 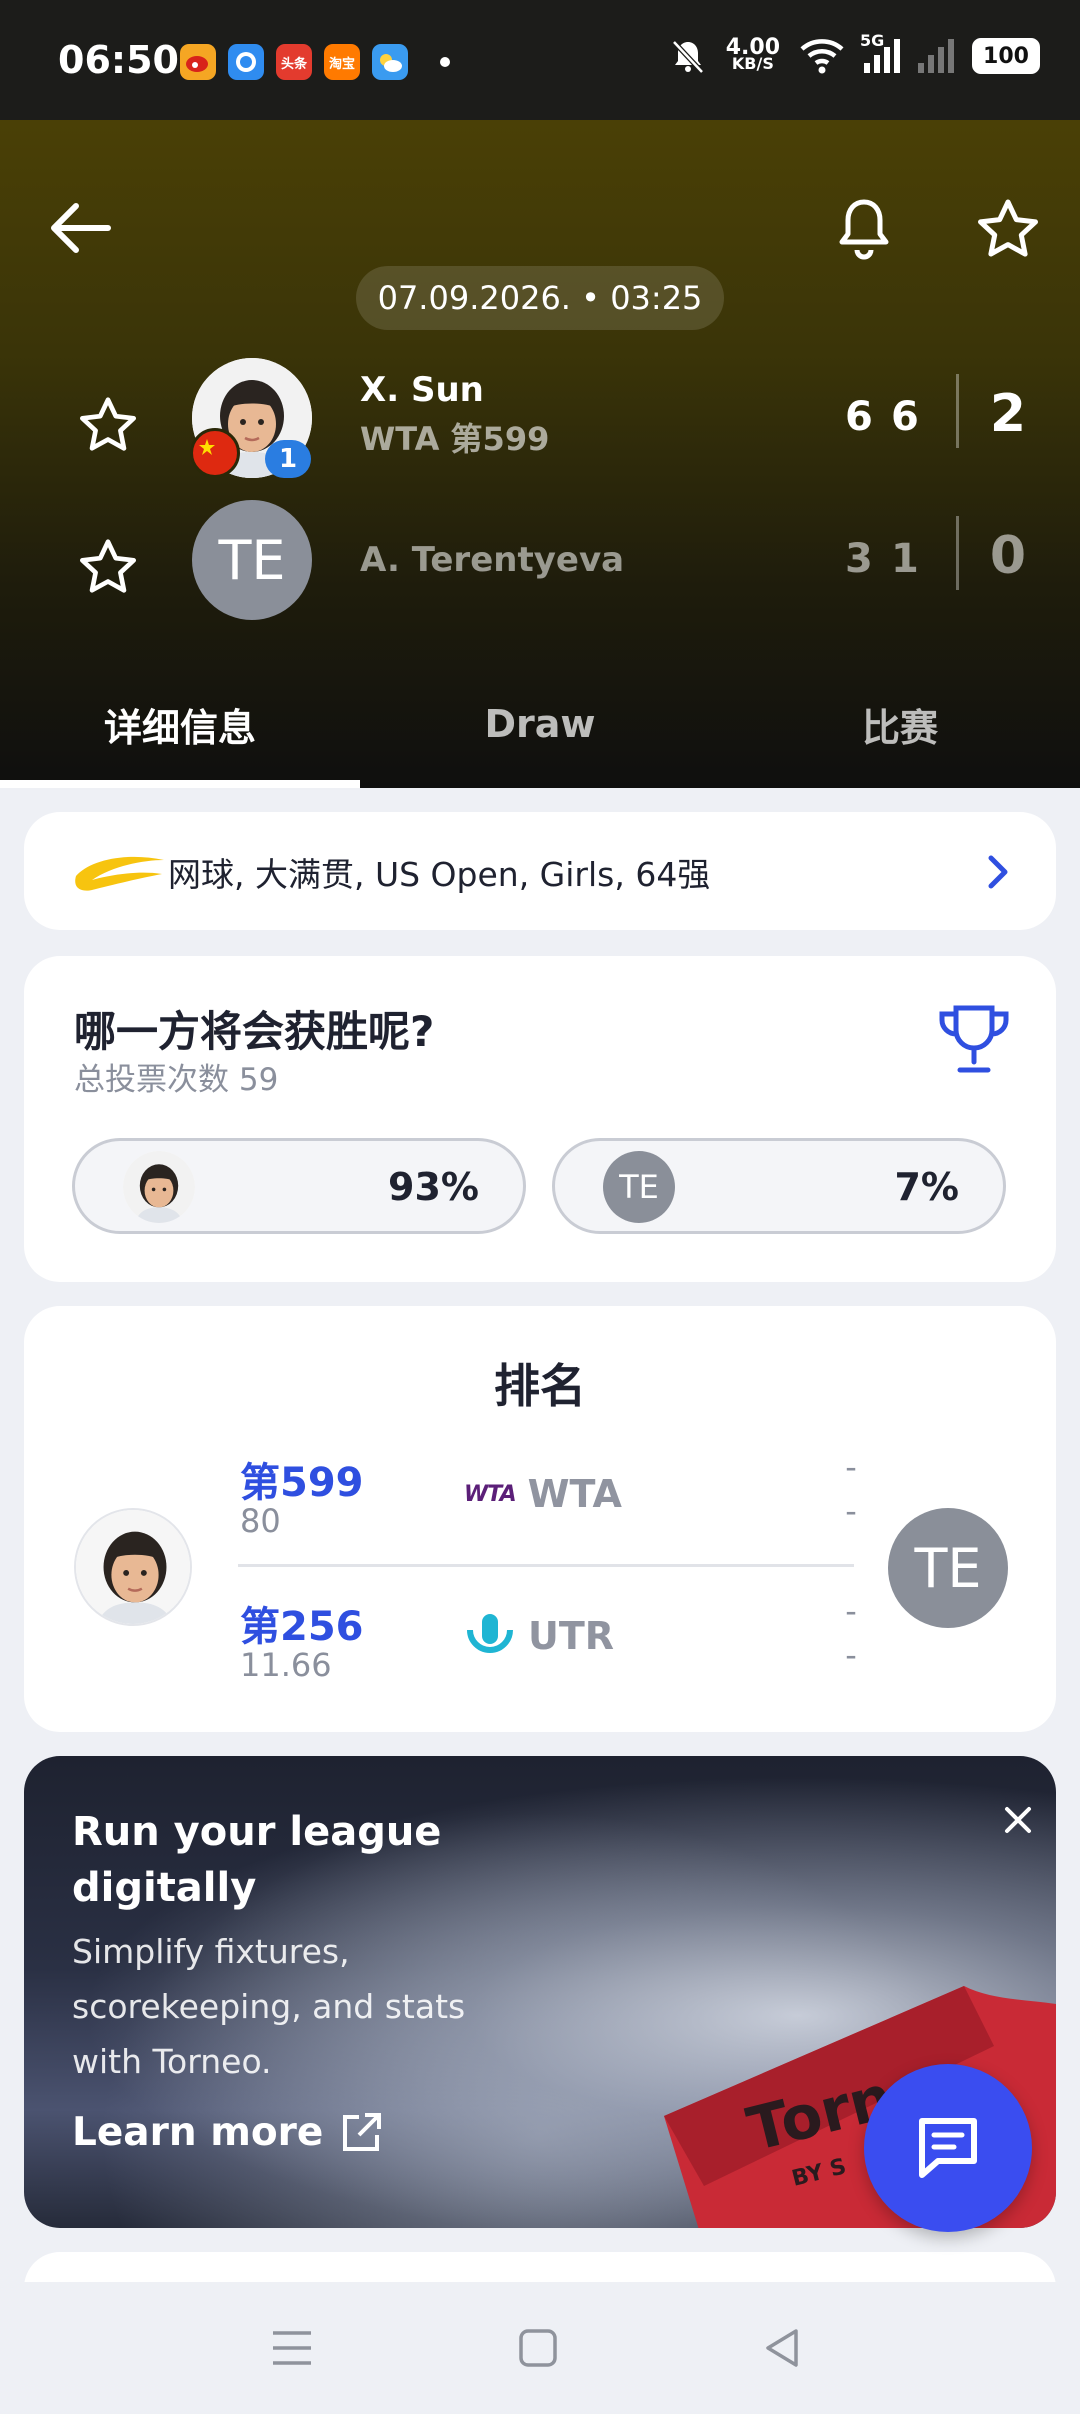 What do you see at coordinates (974, 1039) in the screenshot?
I see `trophy-icon` at bounding box center [974, 1039].